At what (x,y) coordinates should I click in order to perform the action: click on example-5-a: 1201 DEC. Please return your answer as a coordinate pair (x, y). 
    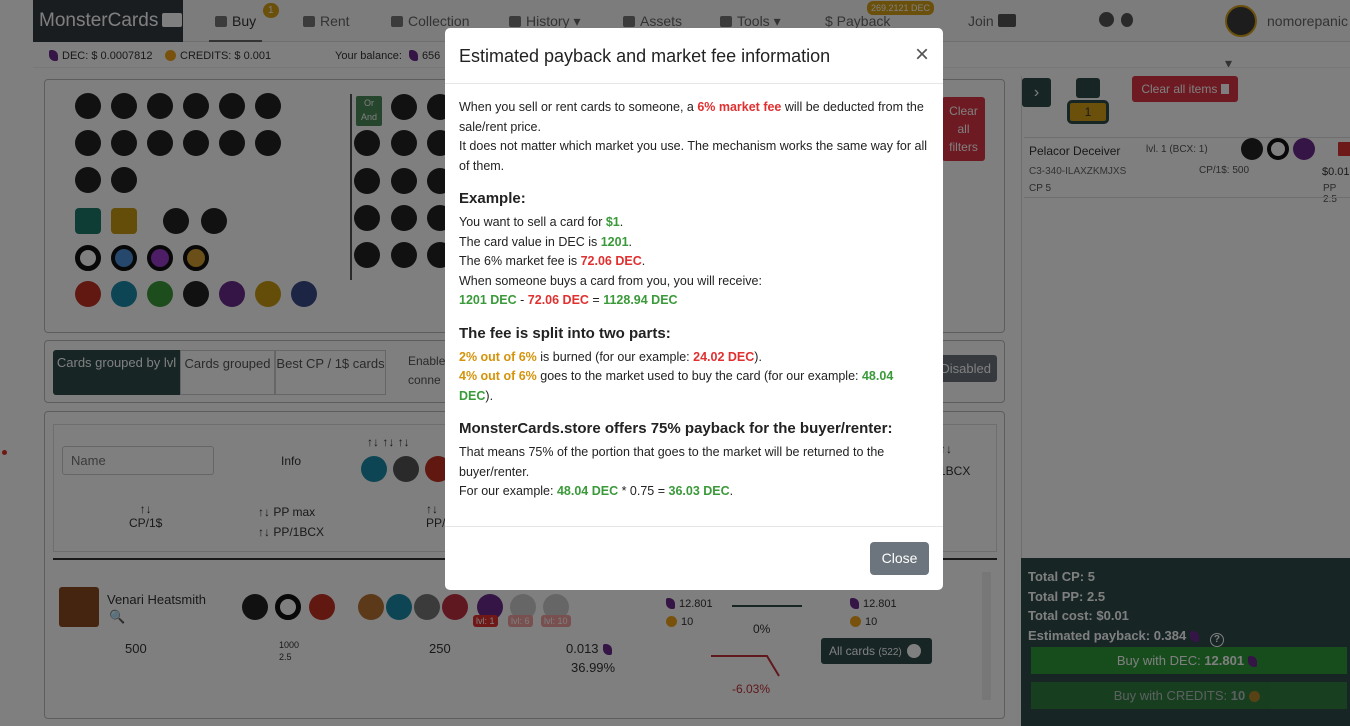
    Looking at the image, I should click on (488, 300).